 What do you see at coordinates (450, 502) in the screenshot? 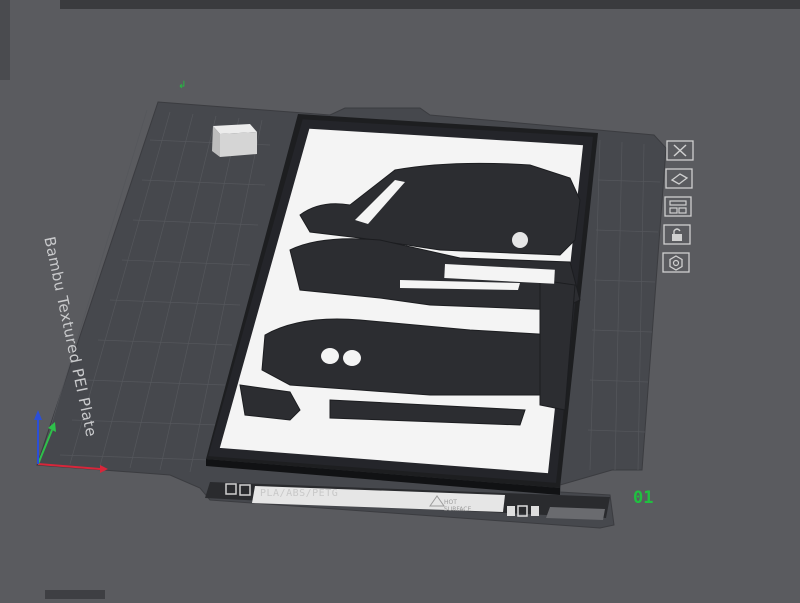
I see `hot-surface-line1: HOT` at bounding box center [450, 502].